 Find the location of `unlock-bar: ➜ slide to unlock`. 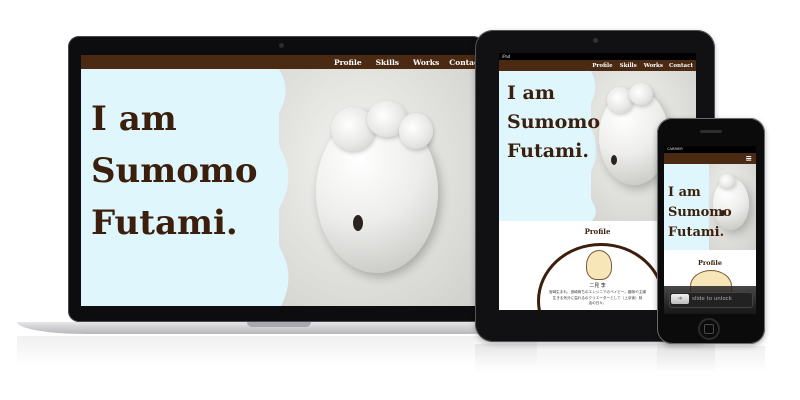

unlock-bar: ➜ slide to unlock is located at coordinates (710, 300).